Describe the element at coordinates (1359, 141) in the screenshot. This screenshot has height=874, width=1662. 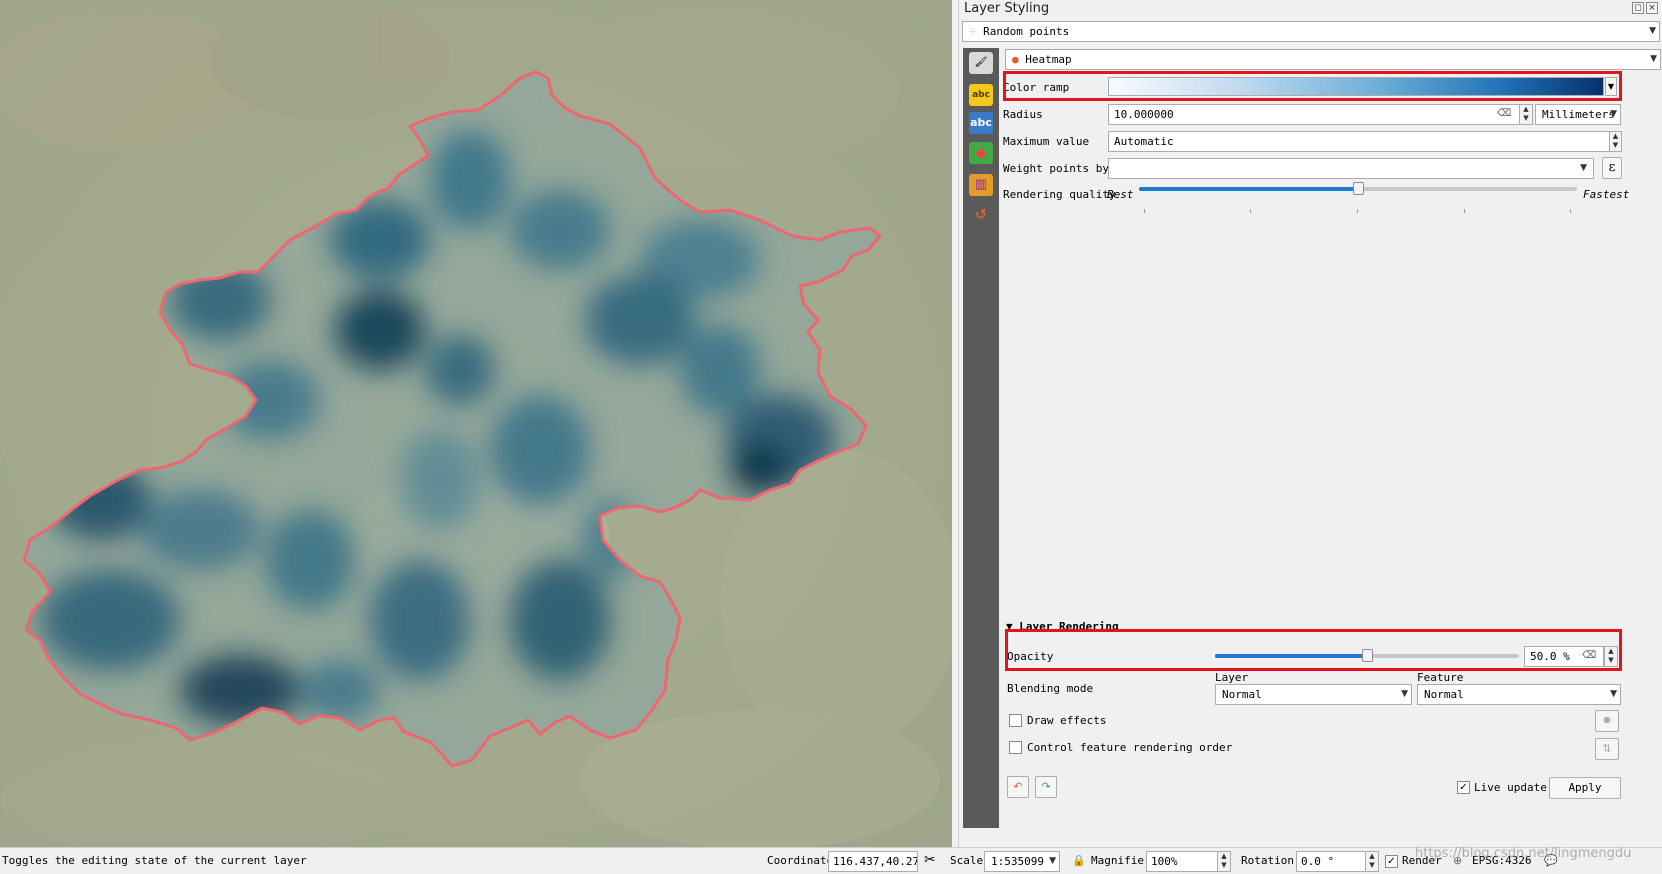
I see `max-value-input: Automatic` at that location.